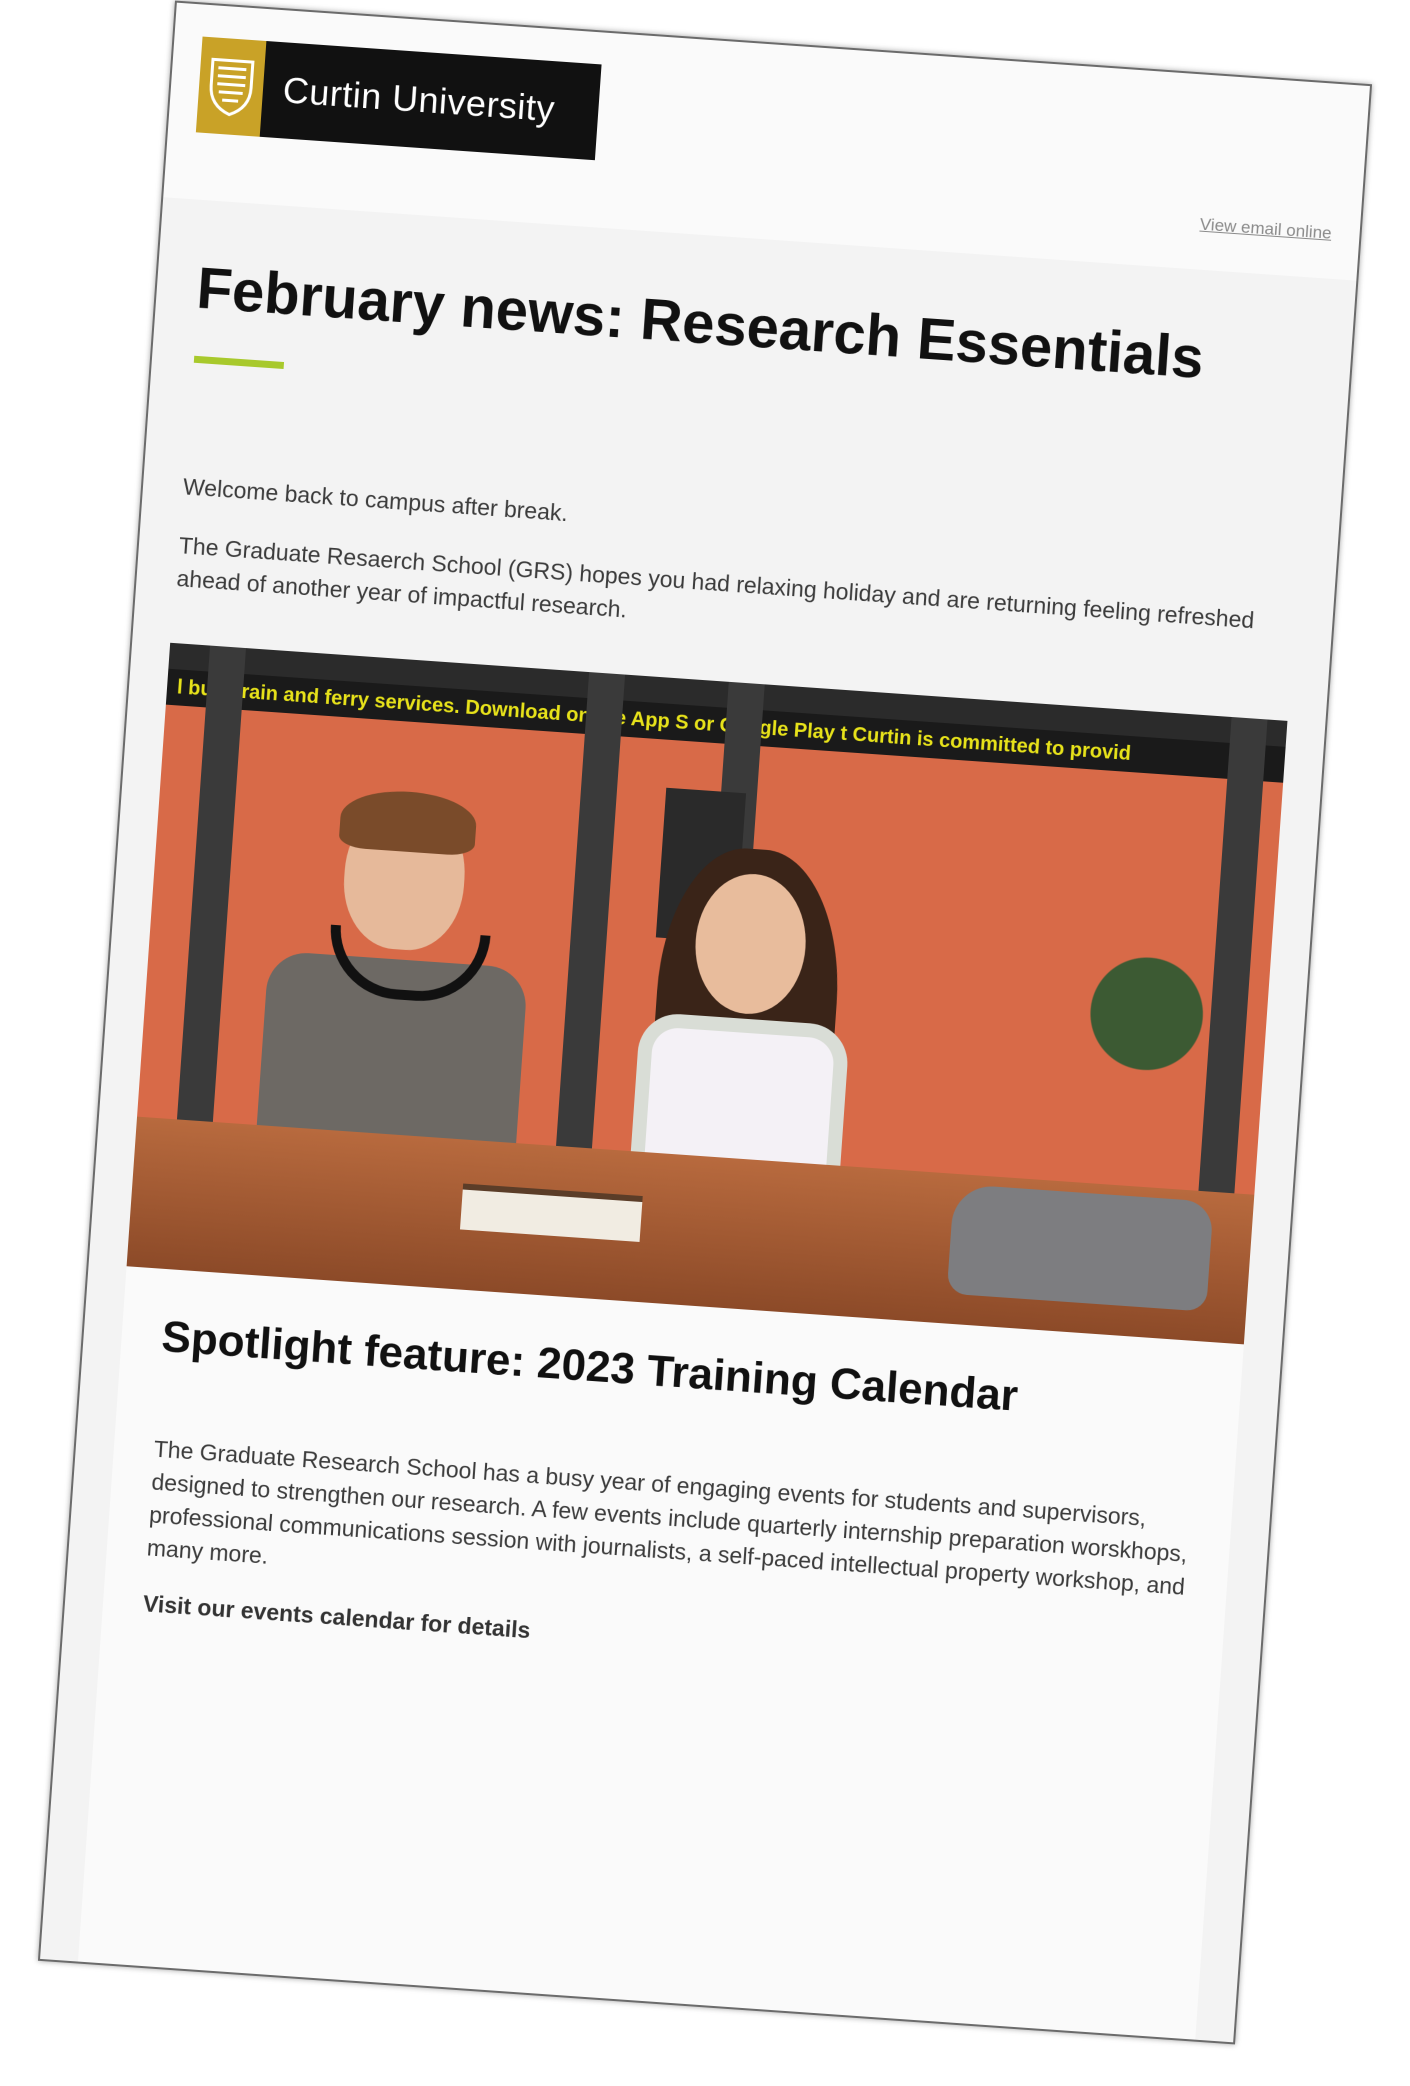 The width and height of the screenshot is (1410, 2086). What do you see at coordinates (419, 99) in the screenshot?
I see `logo-wordmark: Curtin University` at bounding box center [419, 99].